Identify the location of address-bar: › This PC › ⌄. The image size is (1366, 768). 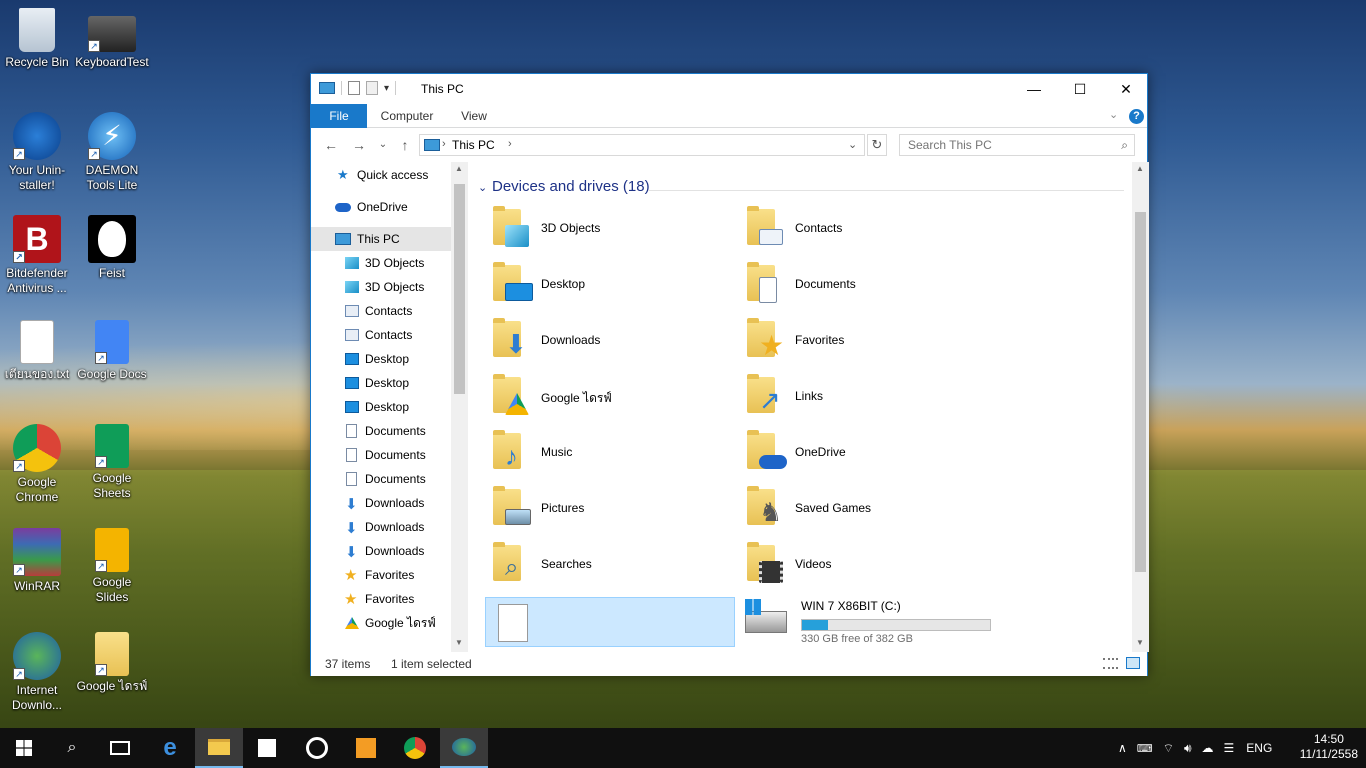
(642, 145).